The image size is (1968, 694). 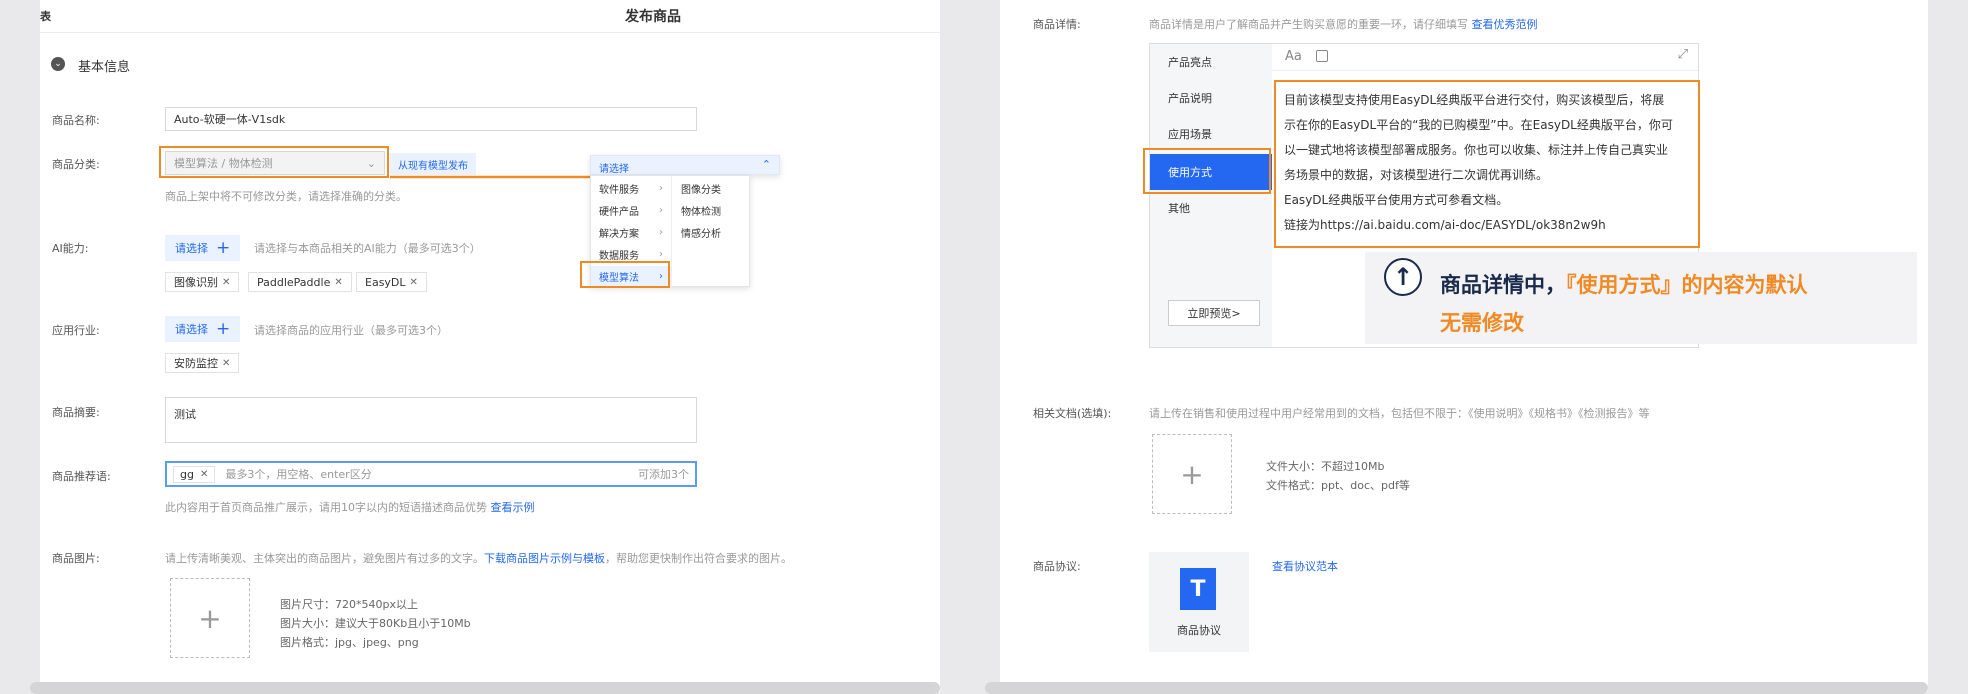 I want to click on image-spec-format: 图片格式：jpg、jpeg、png, so click(x=349, y=642).